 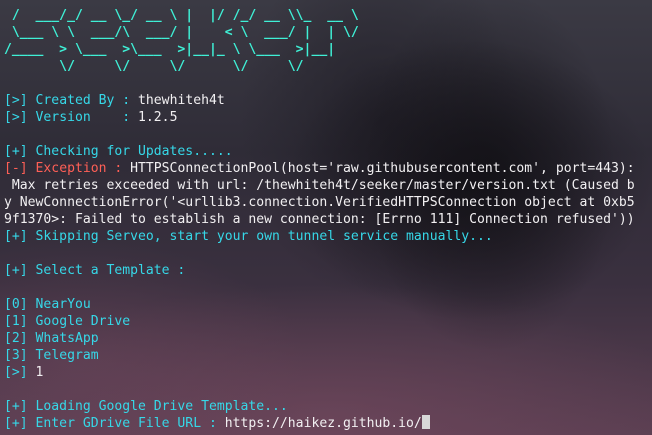 I want to click on template-option-telegram: [3] Telegram, so click(x=328, y=355).